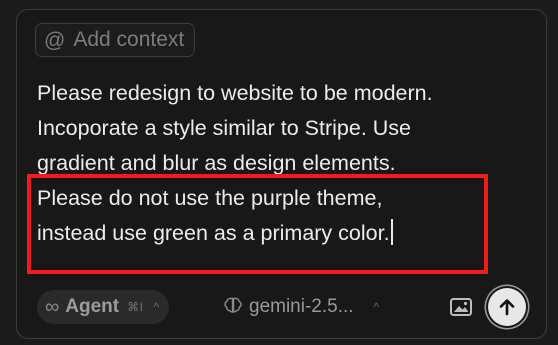  Describe the element at coordinates (216, 163) in the screenshot. I see `prompt-line: gradient and blur as design elements.` at that location.